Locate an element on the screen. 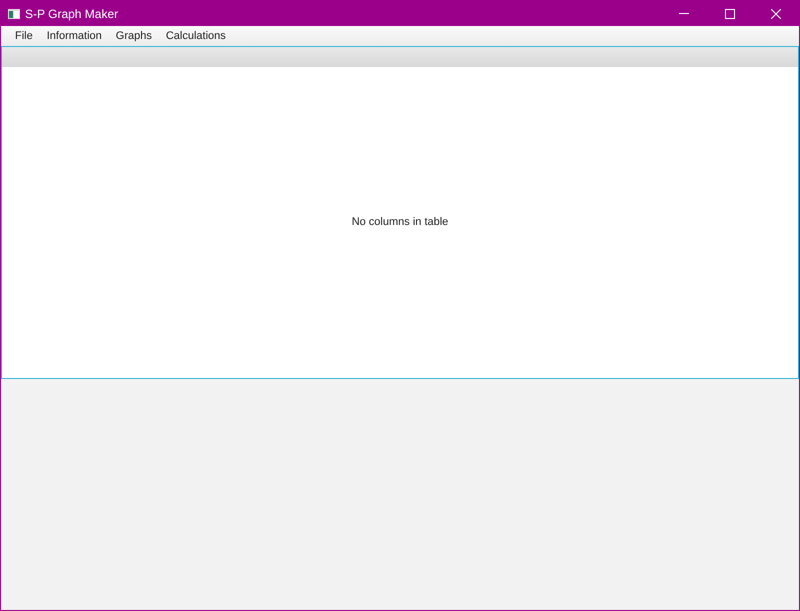  empty-table-message: No columns in table is located at coordinates (400, 222).